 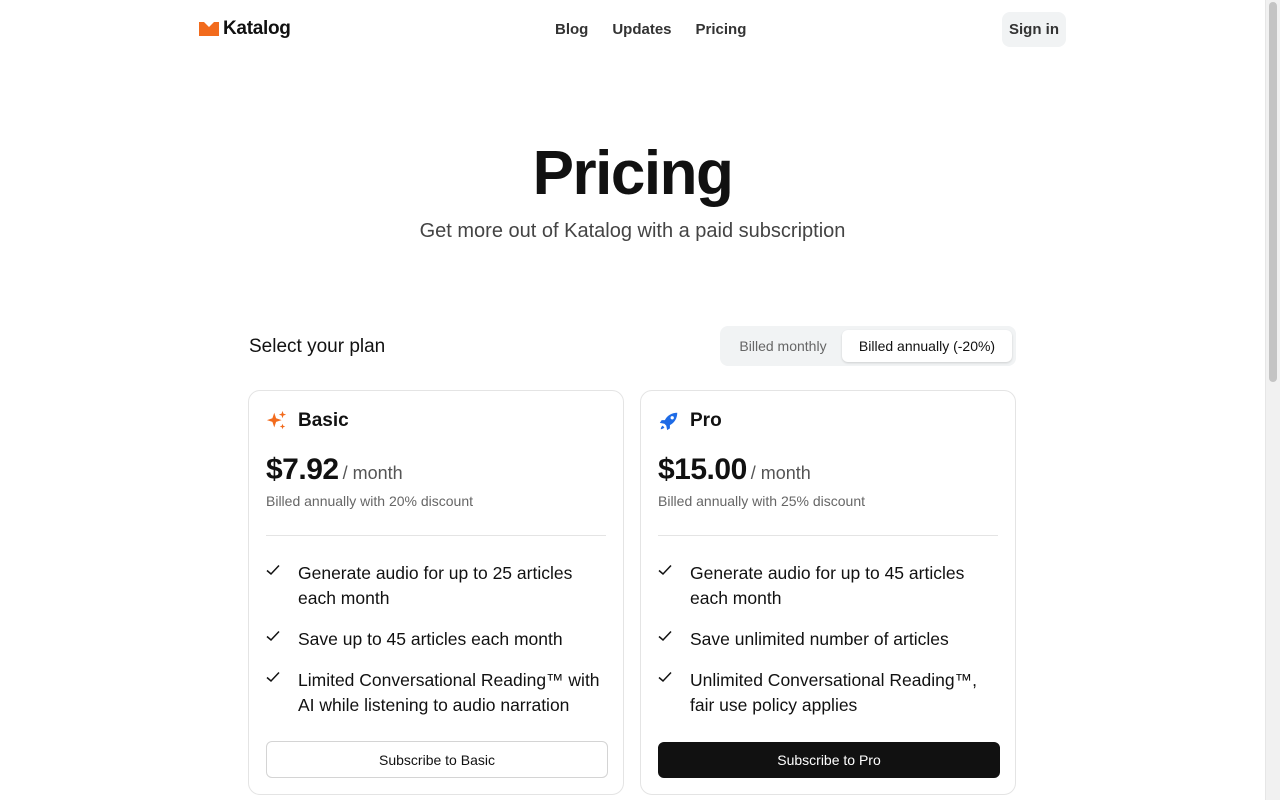 What do you see at coordinates (276, 420) in the screenshot?
I see `sparkles-icon` at bounding box center [276, 420].